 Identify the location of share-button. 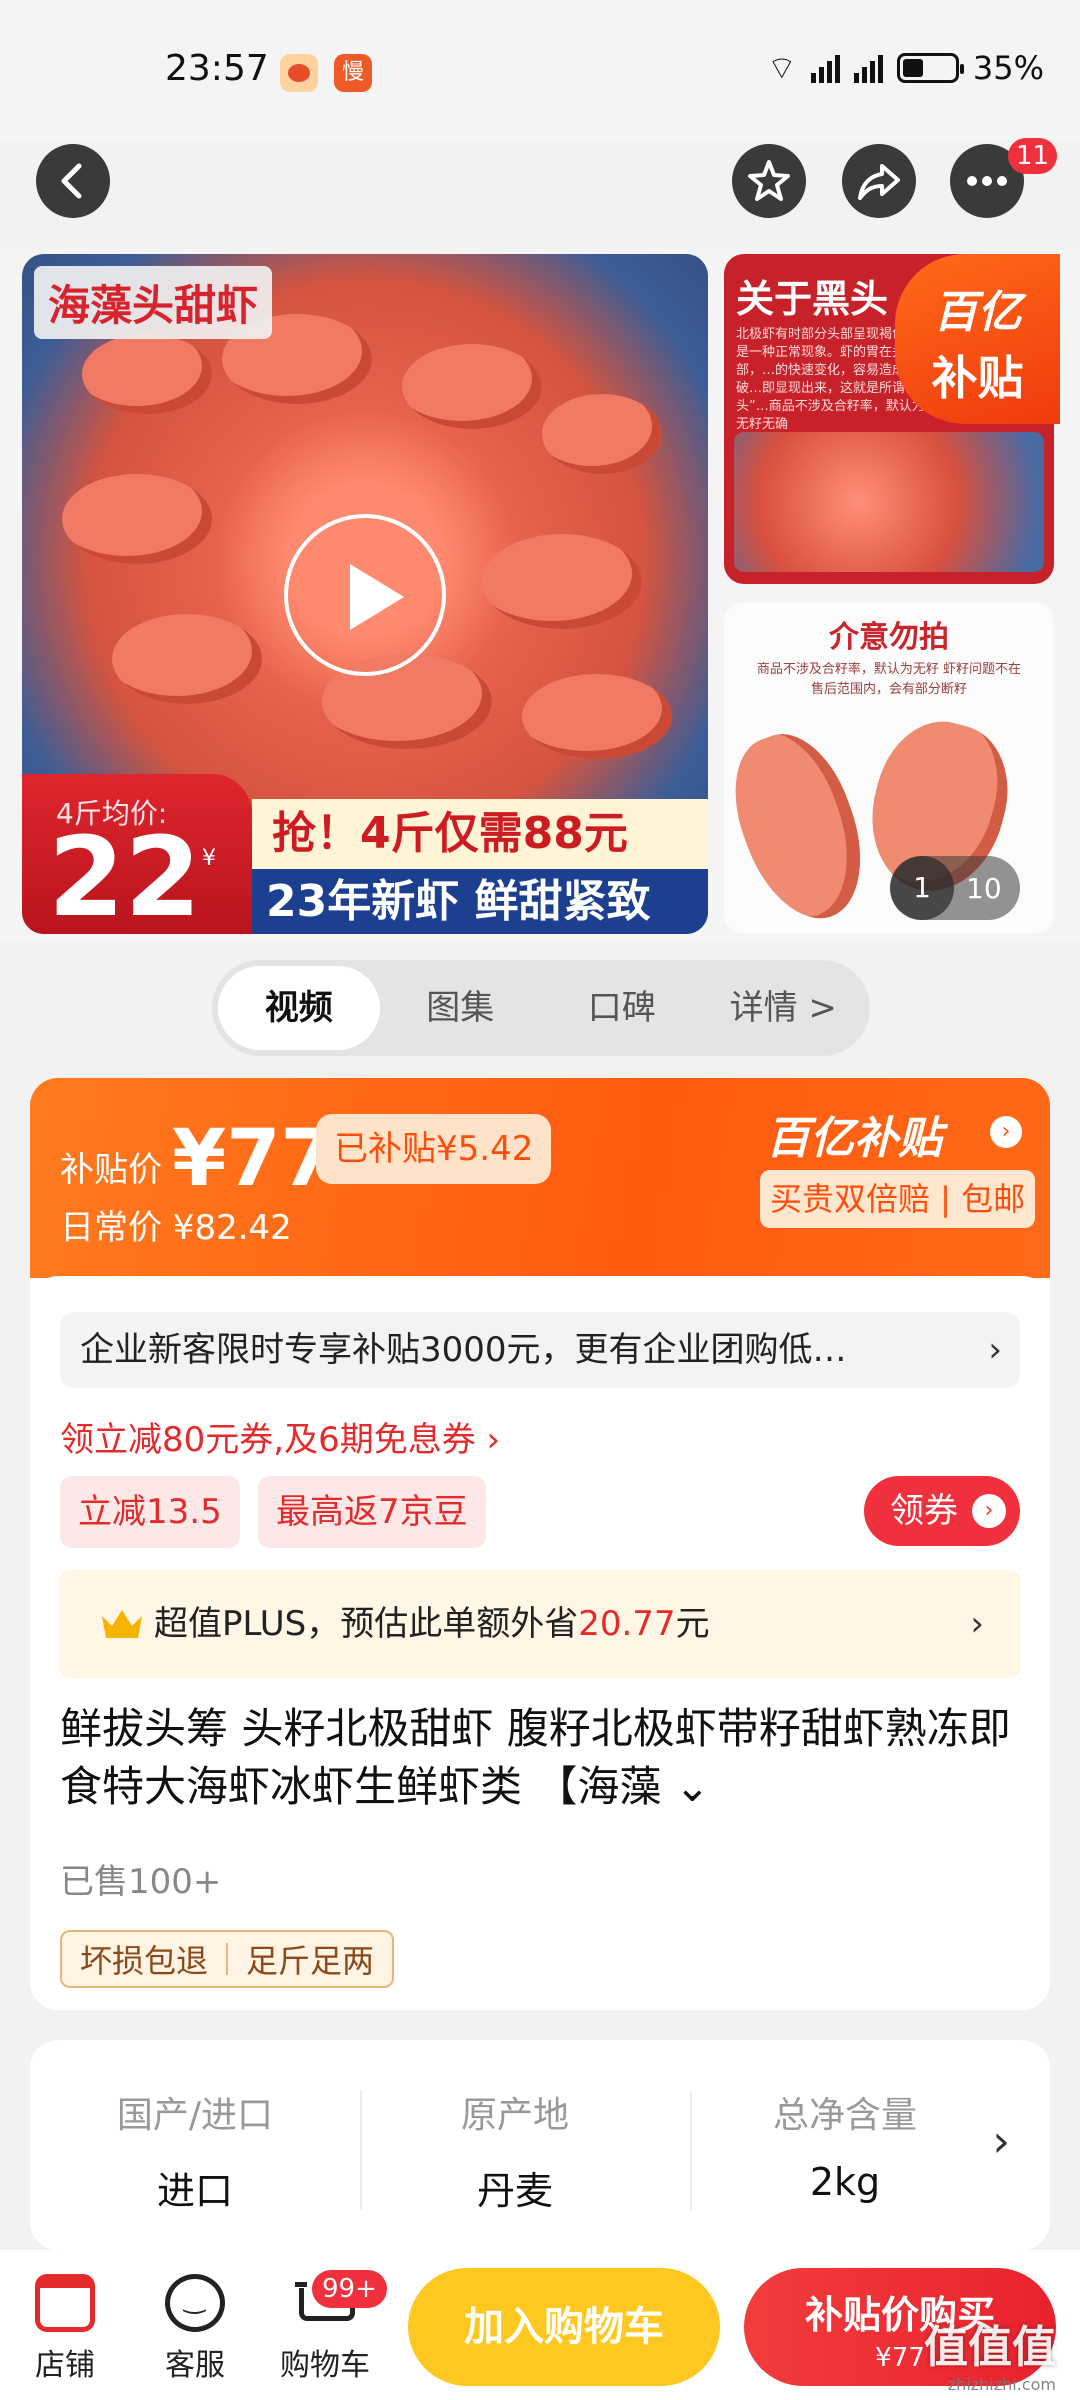
(879, 181).